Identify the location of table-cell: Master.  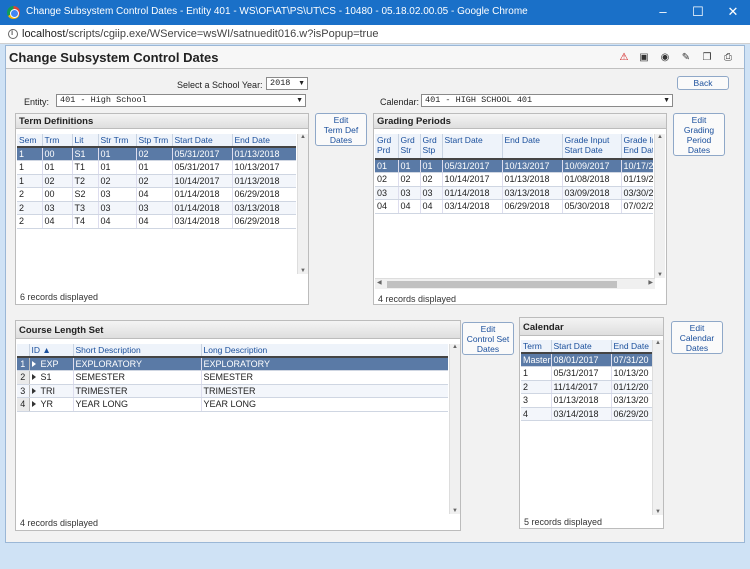
(536, 360).